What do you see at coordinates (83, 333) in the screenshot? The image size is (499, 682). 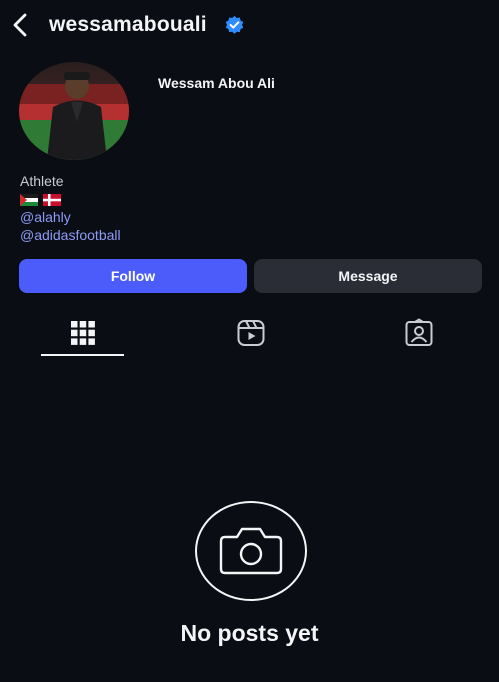 I see `grid-icon` at bounding box center [83, 333].